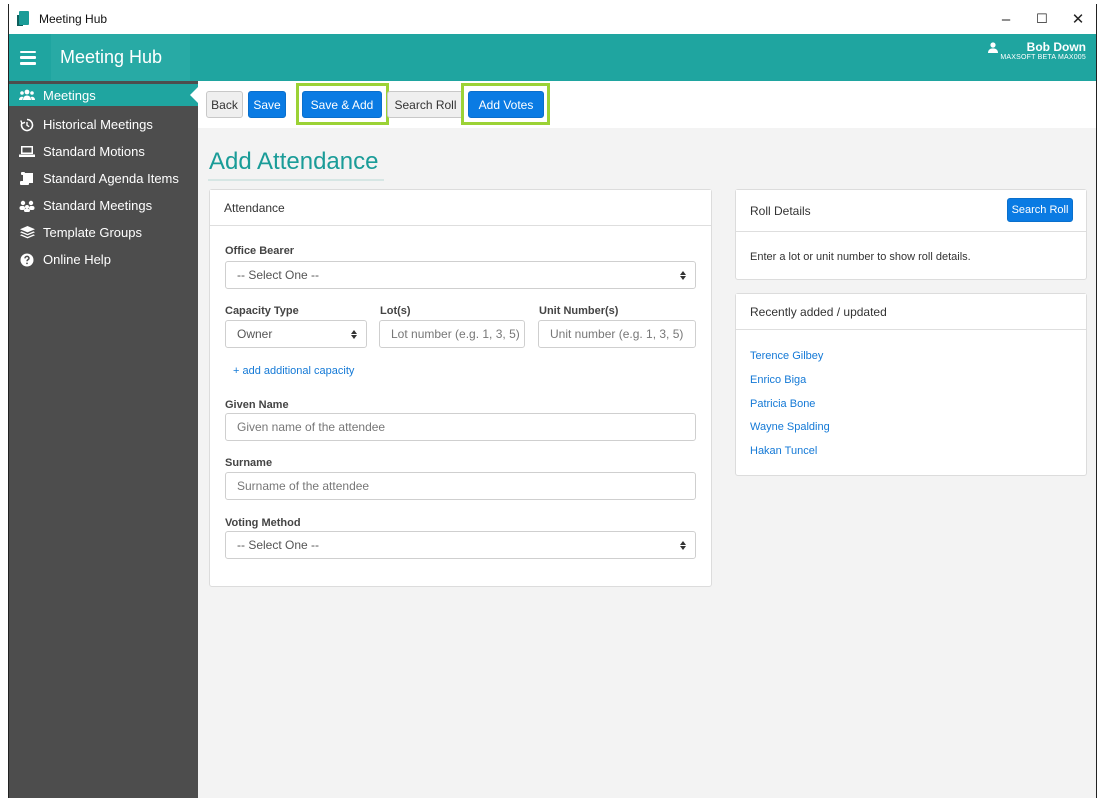 Image resolution: width=1097 pixels, height=798 pixels. What do you see at coordinates (1078, 19) in the screenshot?
I see `close-button: ✕` at bounding box center [1078, 19].